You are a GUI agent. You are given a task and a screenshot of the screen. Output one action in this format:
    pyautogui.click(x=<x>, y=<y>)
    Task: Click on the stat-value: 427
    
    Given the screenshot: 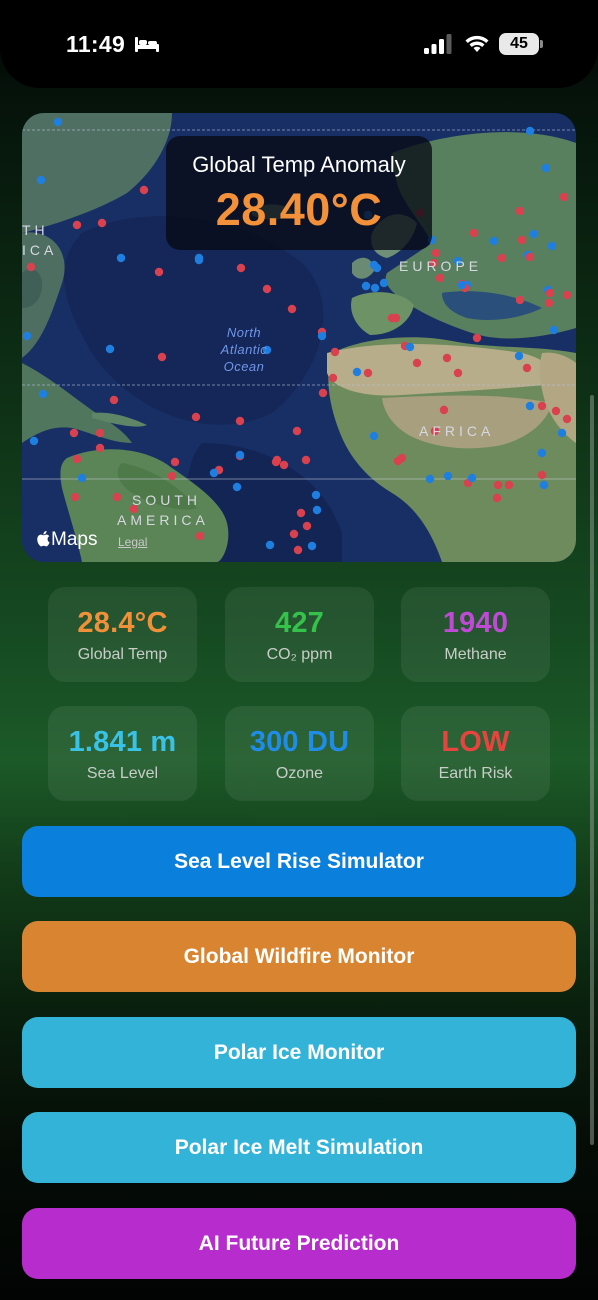 What is the action you would take?
    pyautogui.click(x=299, y=623)
    